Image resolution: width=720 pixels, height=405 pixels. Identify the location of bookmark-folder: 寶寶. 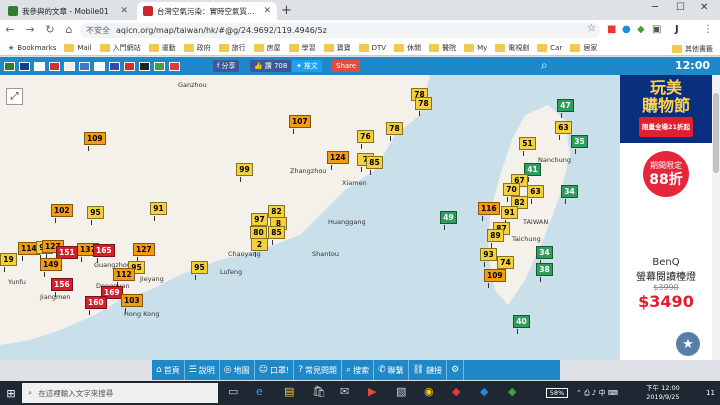
(337, 48).